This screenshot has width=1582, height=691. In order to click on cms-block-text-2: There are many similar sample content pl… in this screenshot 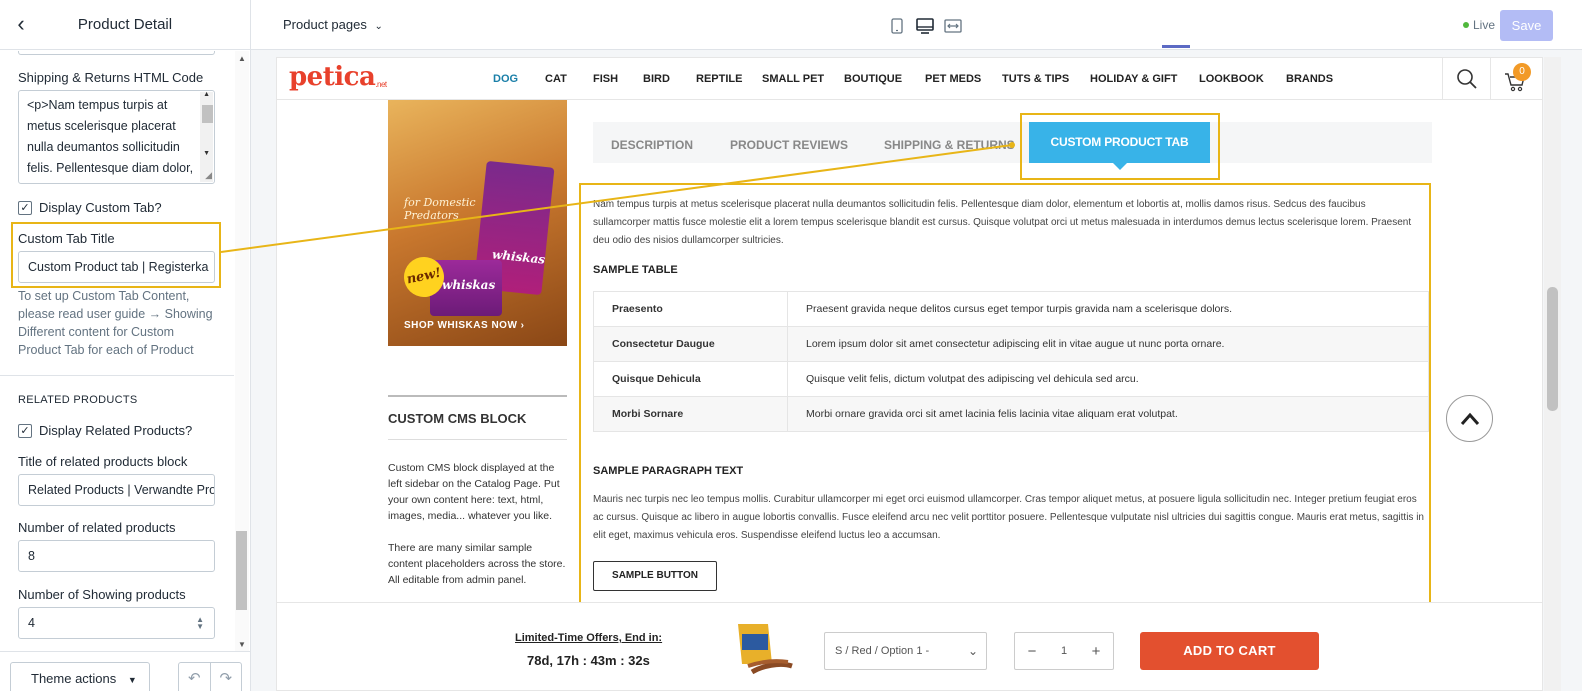, I will do `click(477, 564)`.